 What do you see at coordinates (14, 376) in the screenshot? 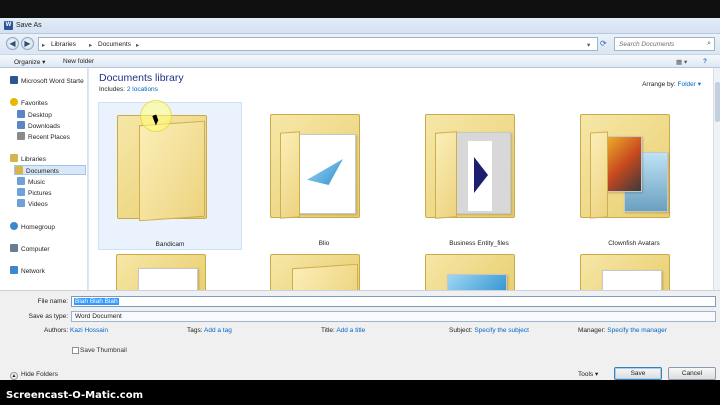
I see `chevron-up-icon: ▲` at bounding box center [14, 376].